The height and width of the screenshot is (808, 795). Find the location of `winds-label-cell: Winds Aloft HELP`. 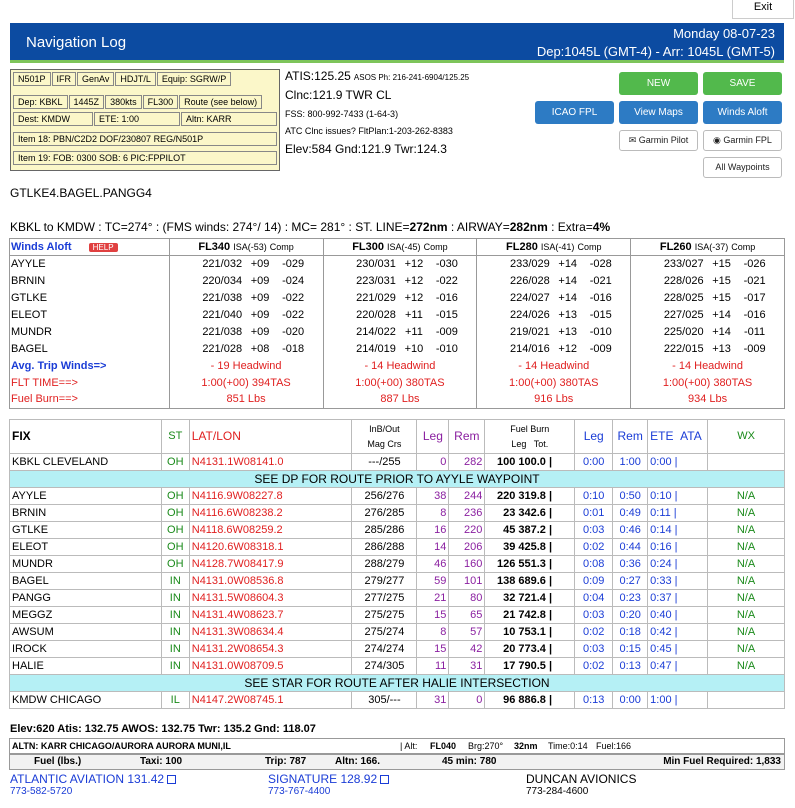

winds-label-cell: Winds Aloft HELP is located at coordinates (89, 247).